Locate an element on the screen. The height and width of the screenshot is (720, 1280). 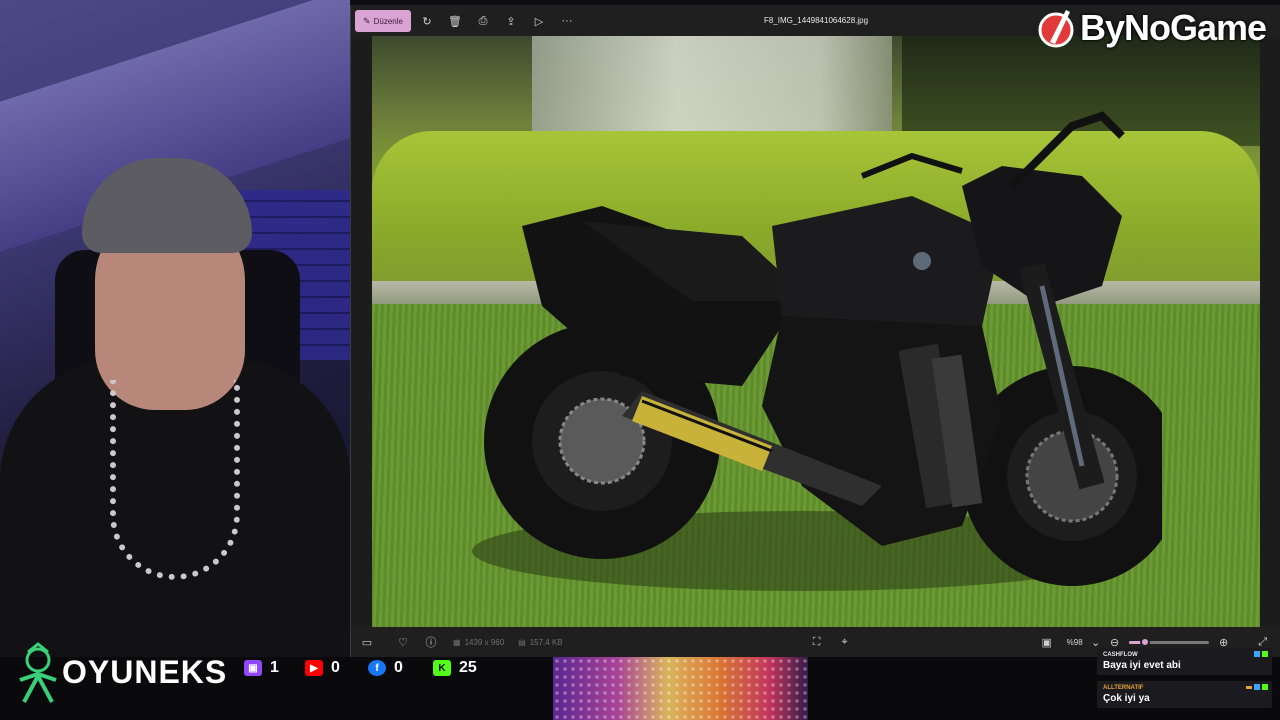
visual-search-icon: ⌖ is located at coordinates (844, 641).